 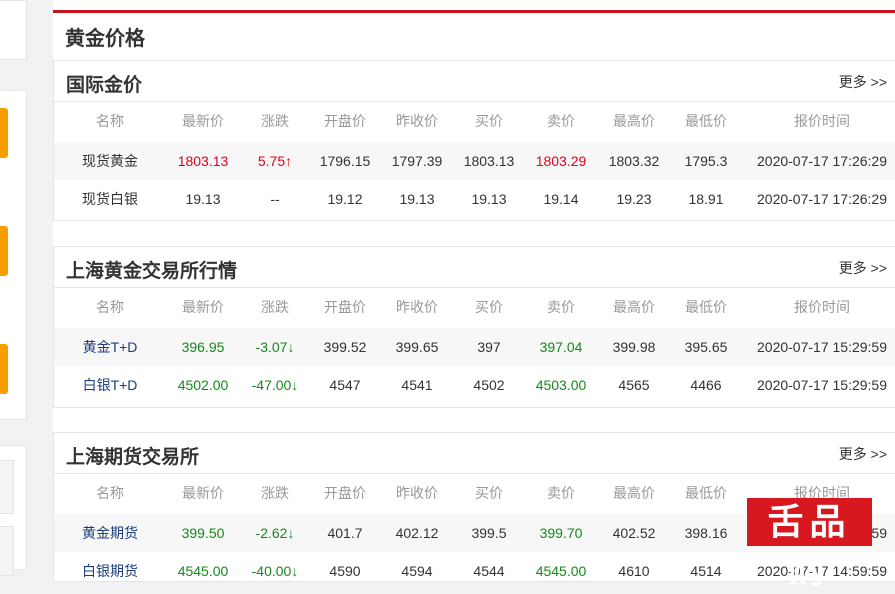 What do you see at coordinates (474, 11) in the screenshot?
I see `top-accent-line` at bounding box center [474, 11].